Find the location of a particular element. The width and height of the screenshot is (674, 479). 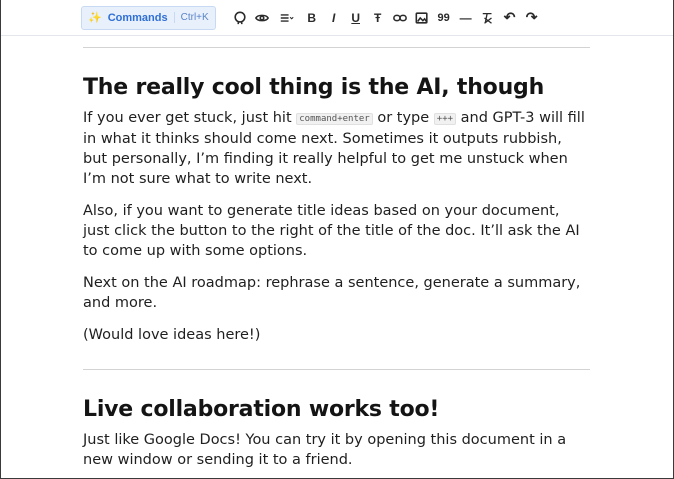

commands-button: ✨ Commands Ctrl+K is located at coordinates (148, 17).